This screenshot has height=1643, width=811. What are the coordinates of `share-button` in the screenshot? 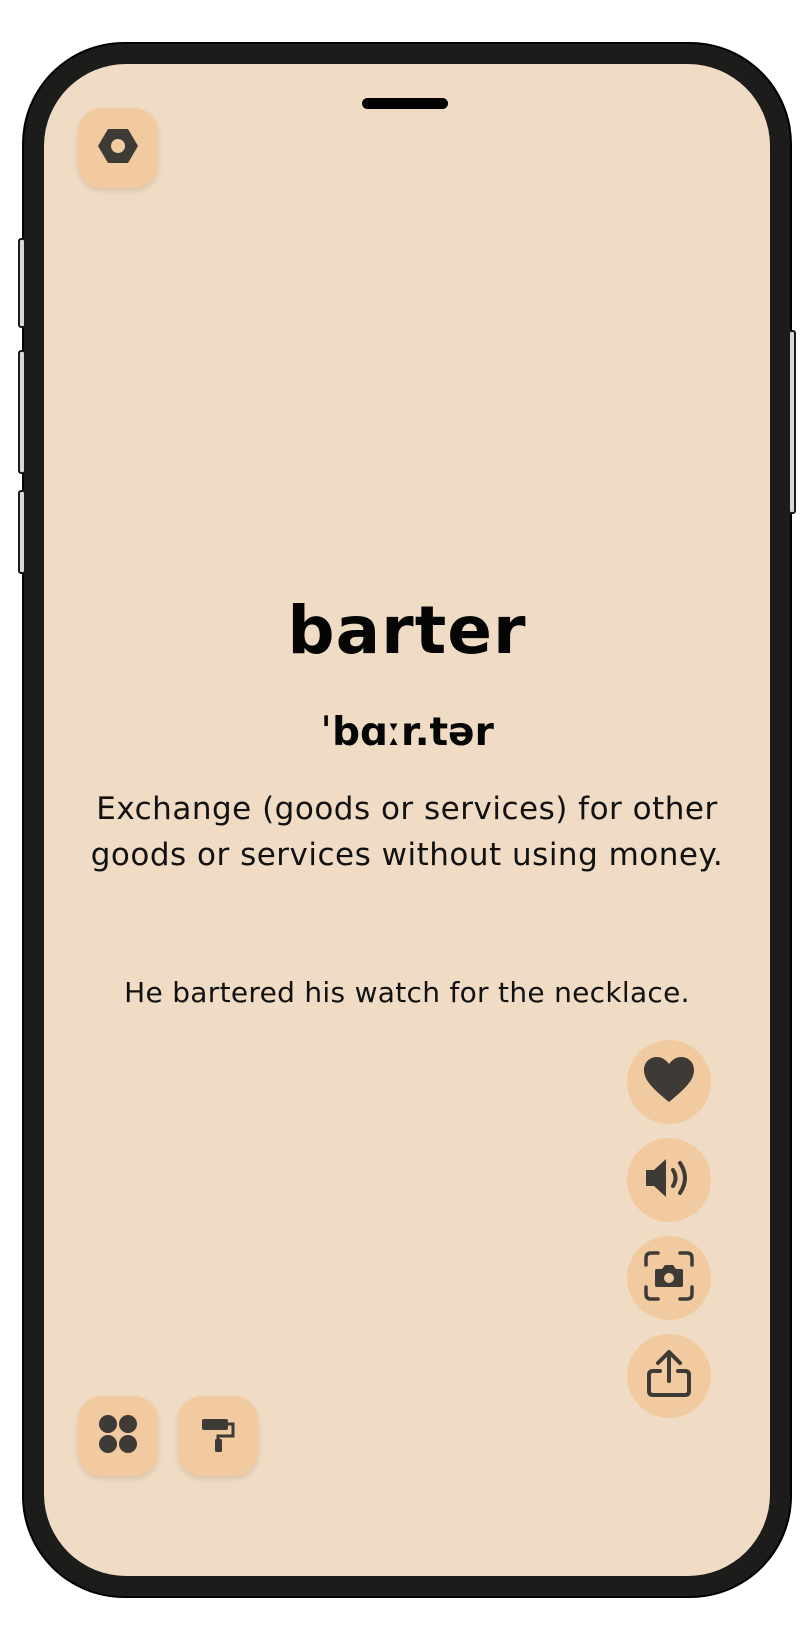 It's located at (669, 1376).